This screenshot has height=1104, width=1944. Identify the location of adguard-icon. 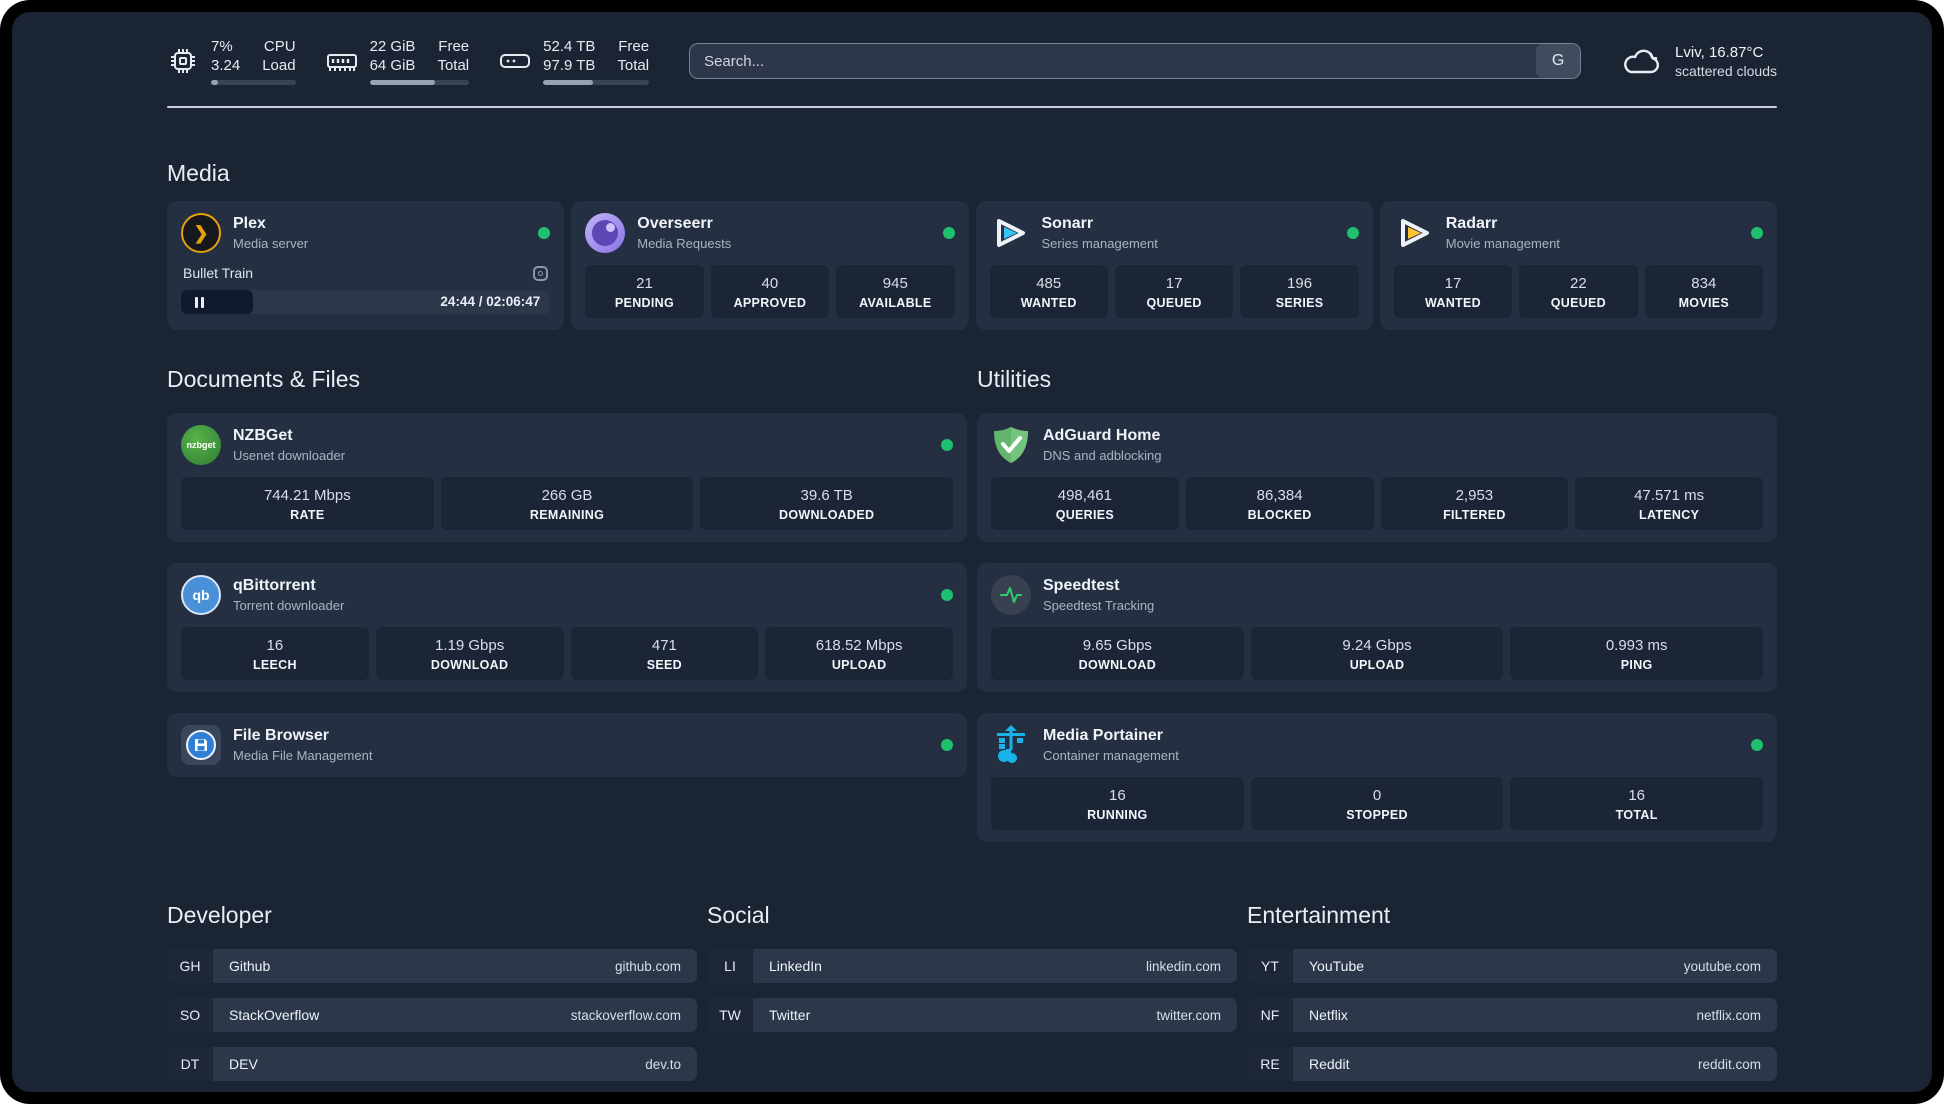
(1011, 445).